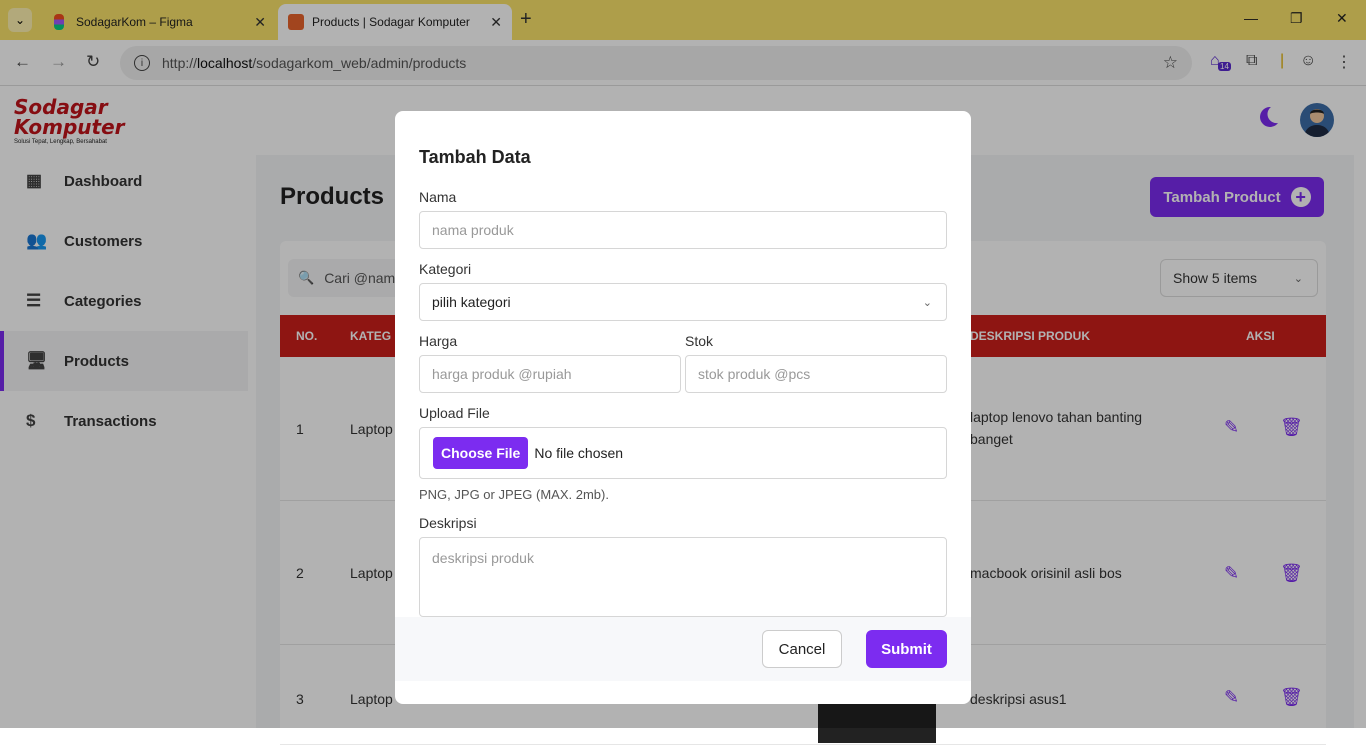 The width and height of the screenshot is (1366, 745). Describe the element at coordinates (448, 523) in the screenshot. I see `deskripsi-label: Deskripsi` at that location.